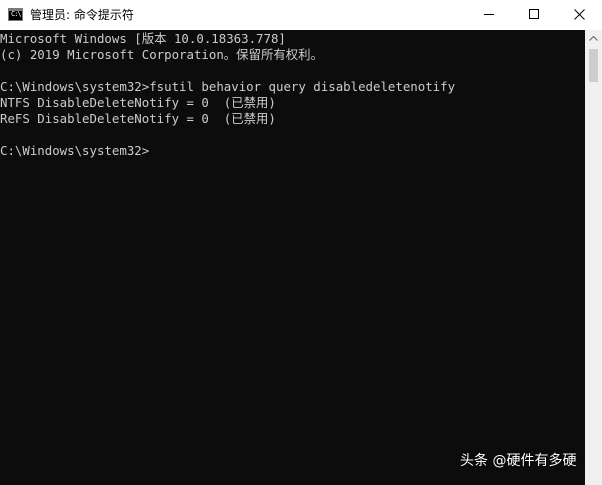 The image size is (602, 485). I want to click on scroll-up-arrow-icon, so click(593, 38).